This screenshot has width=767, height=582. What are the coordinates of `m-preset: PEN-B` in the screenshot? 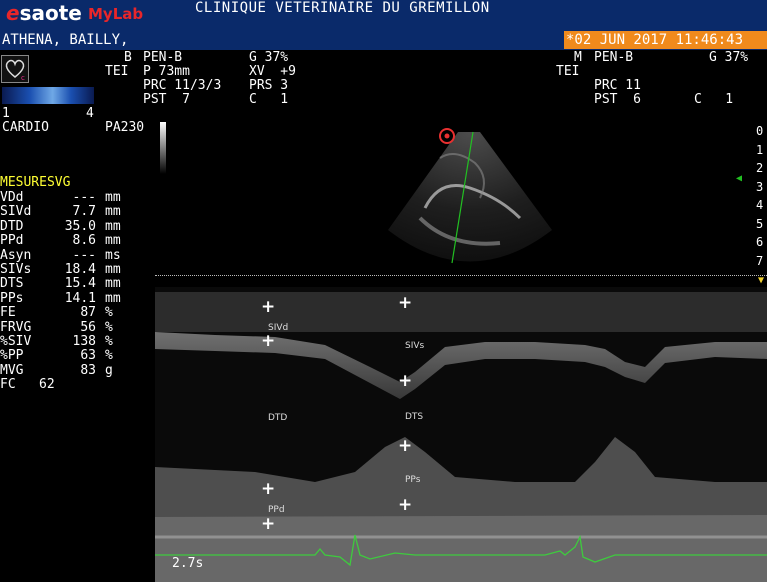 It's located at (614, 57).